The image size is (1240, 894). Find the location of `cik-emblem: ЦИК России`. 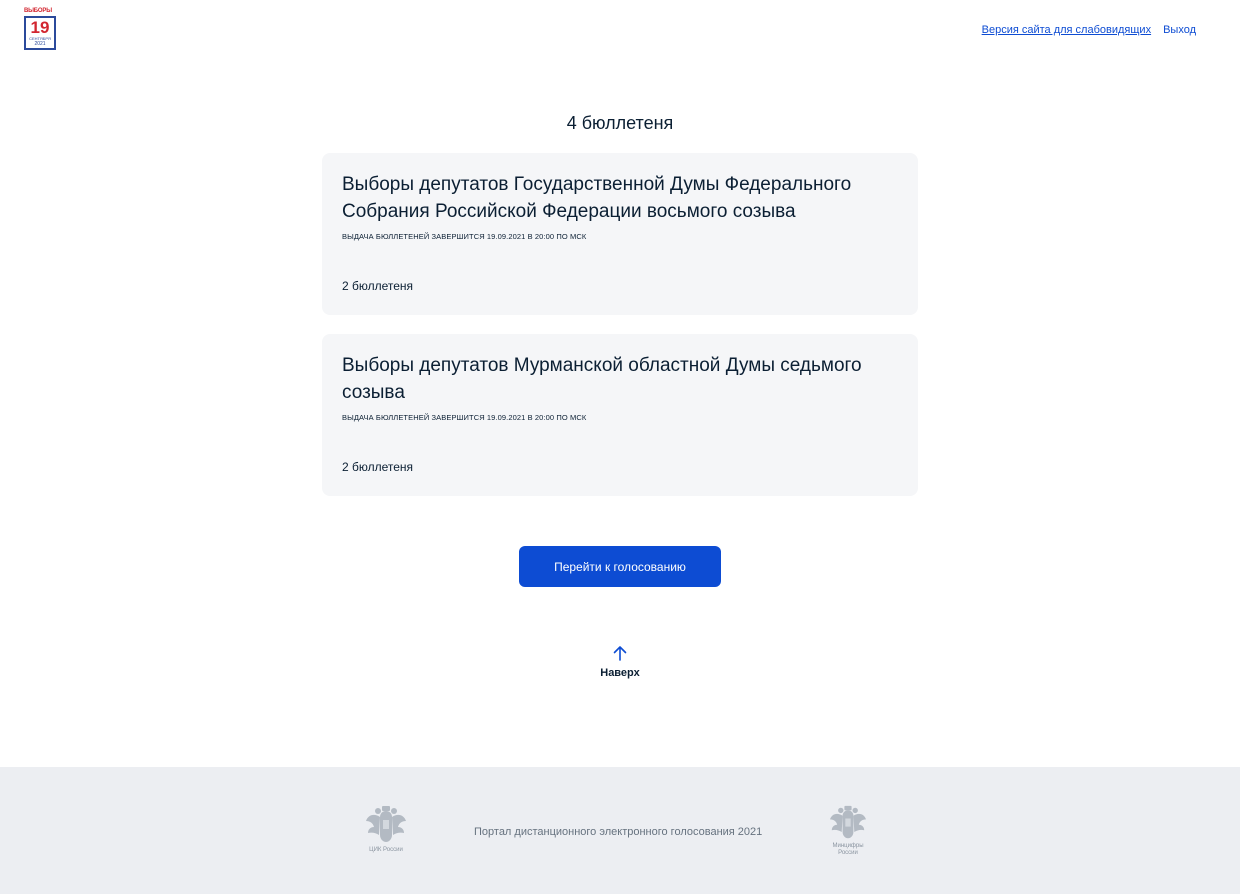

cik-emblem: ЦИК России is located at coordinates (386, 829).